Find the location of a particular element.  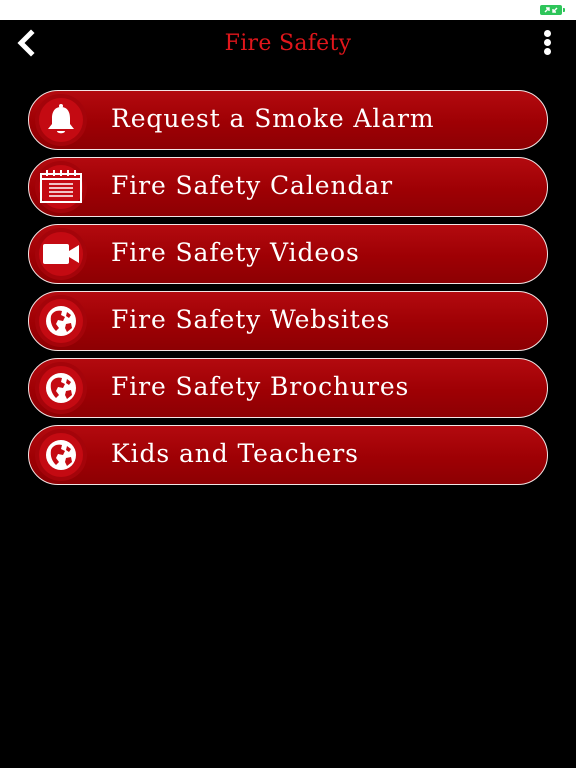

nav-bar: Fire Safety is located at coordinates (288, 45).